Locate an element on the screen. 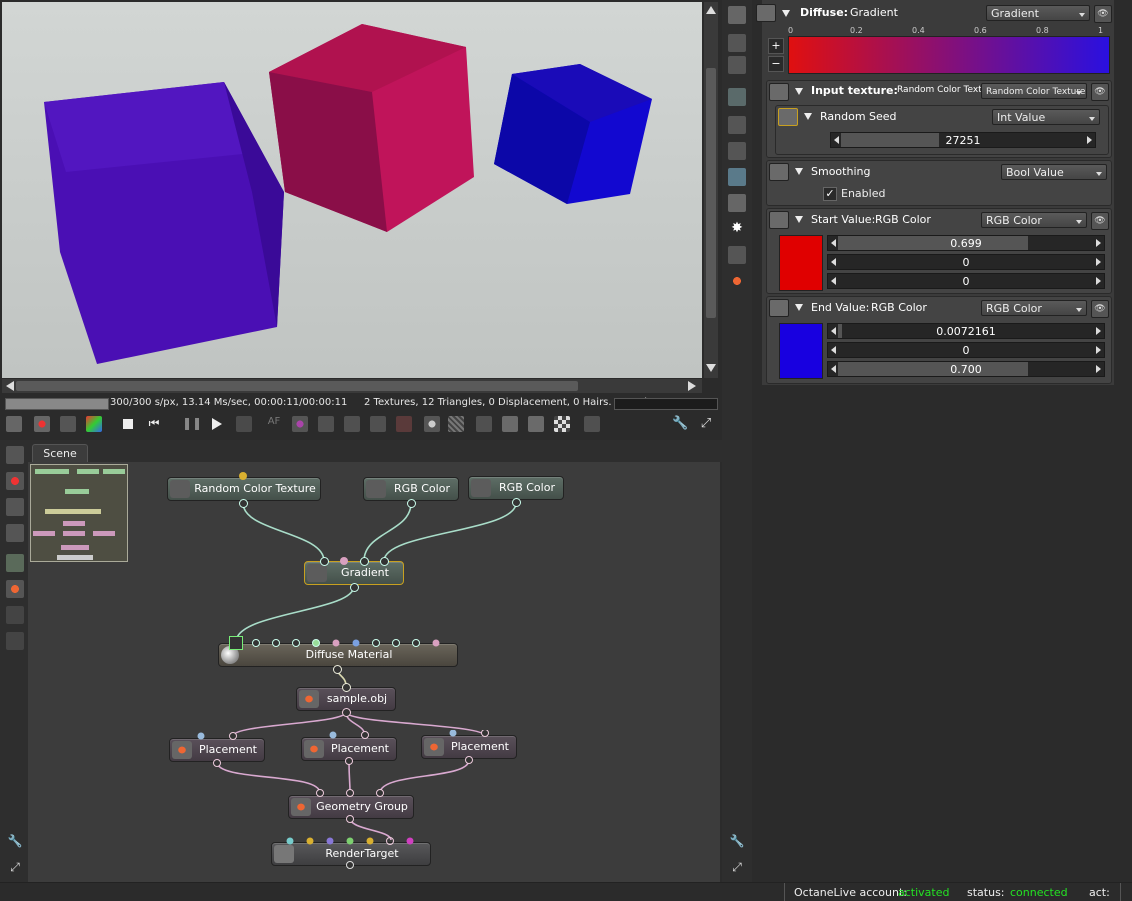 This screenshot has width=1132, height=901. gradient-add-button: + is located at coordinates (776, 46).